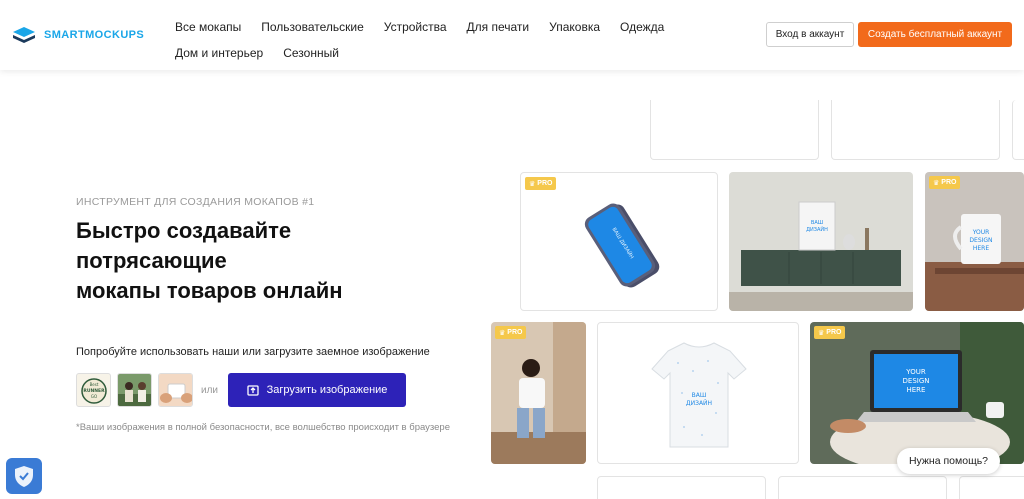 The width and height of the screenshot is (1024, 499). What do you see at coordinates (948, 461) in the screenshot?
I see `help-chat-button: Нужна помощь?` at bounding box center [948, 461].